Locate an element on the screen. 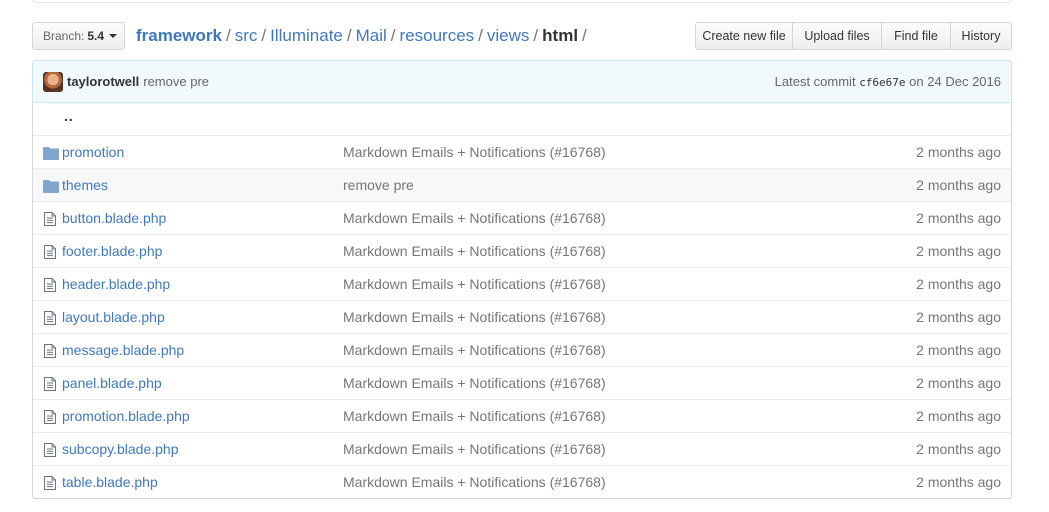  file-row: themes remove pre 2 months ago is located at coordinates (522, 184).